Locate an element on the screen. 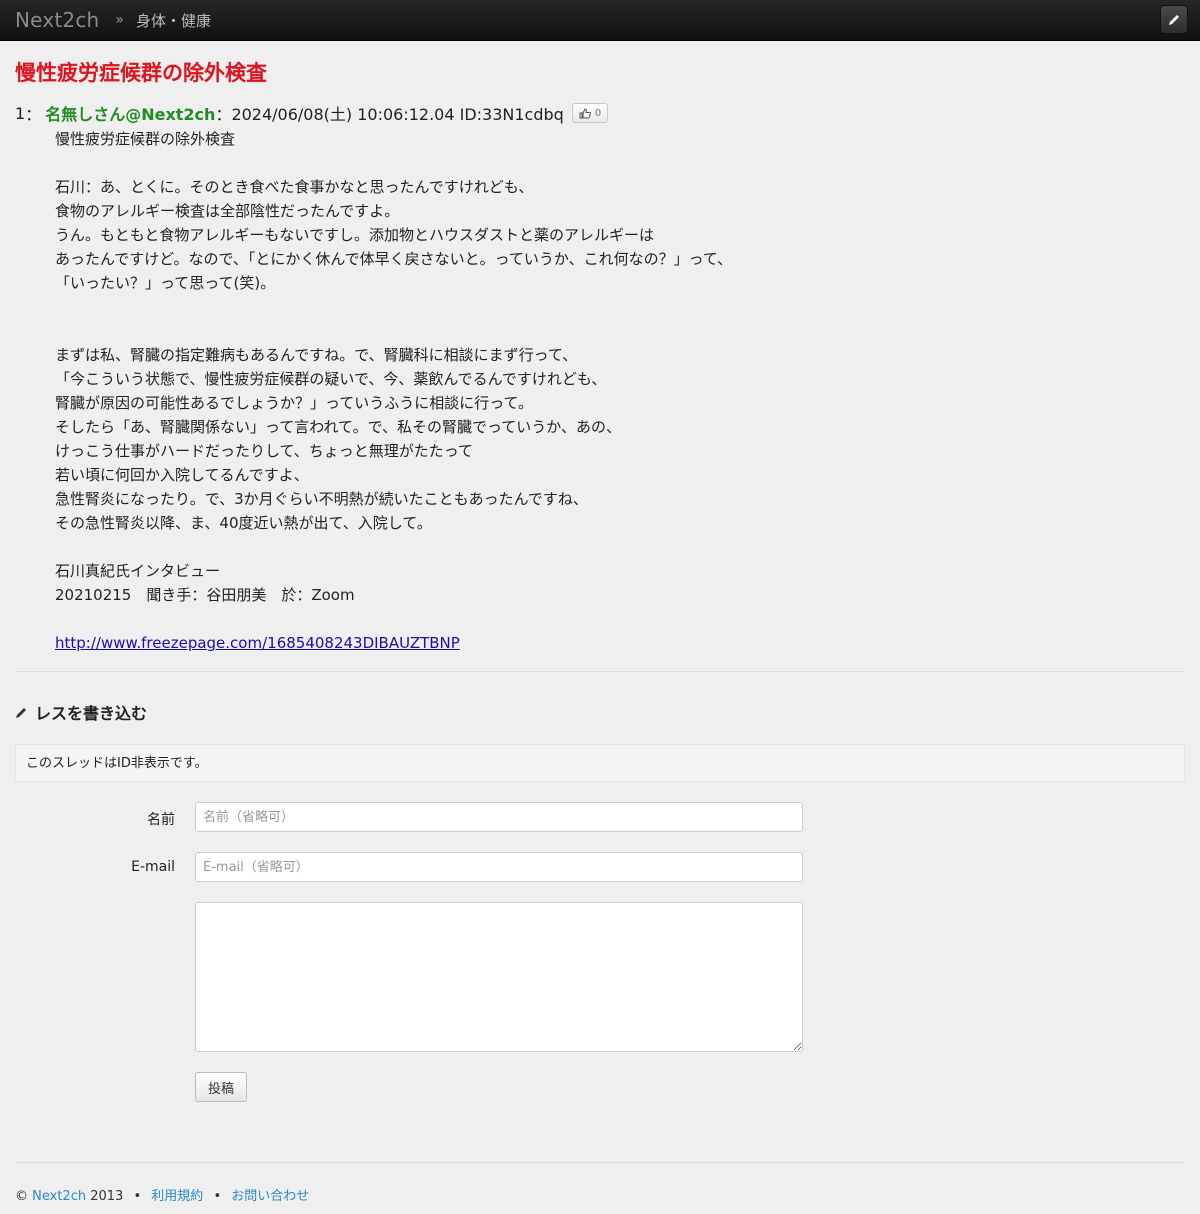 This screenshot has height=1214, width=1200. post-line: 食物のアレルギー検査は全部陰性だったんですよ。 is located at coordinates (227, 211).